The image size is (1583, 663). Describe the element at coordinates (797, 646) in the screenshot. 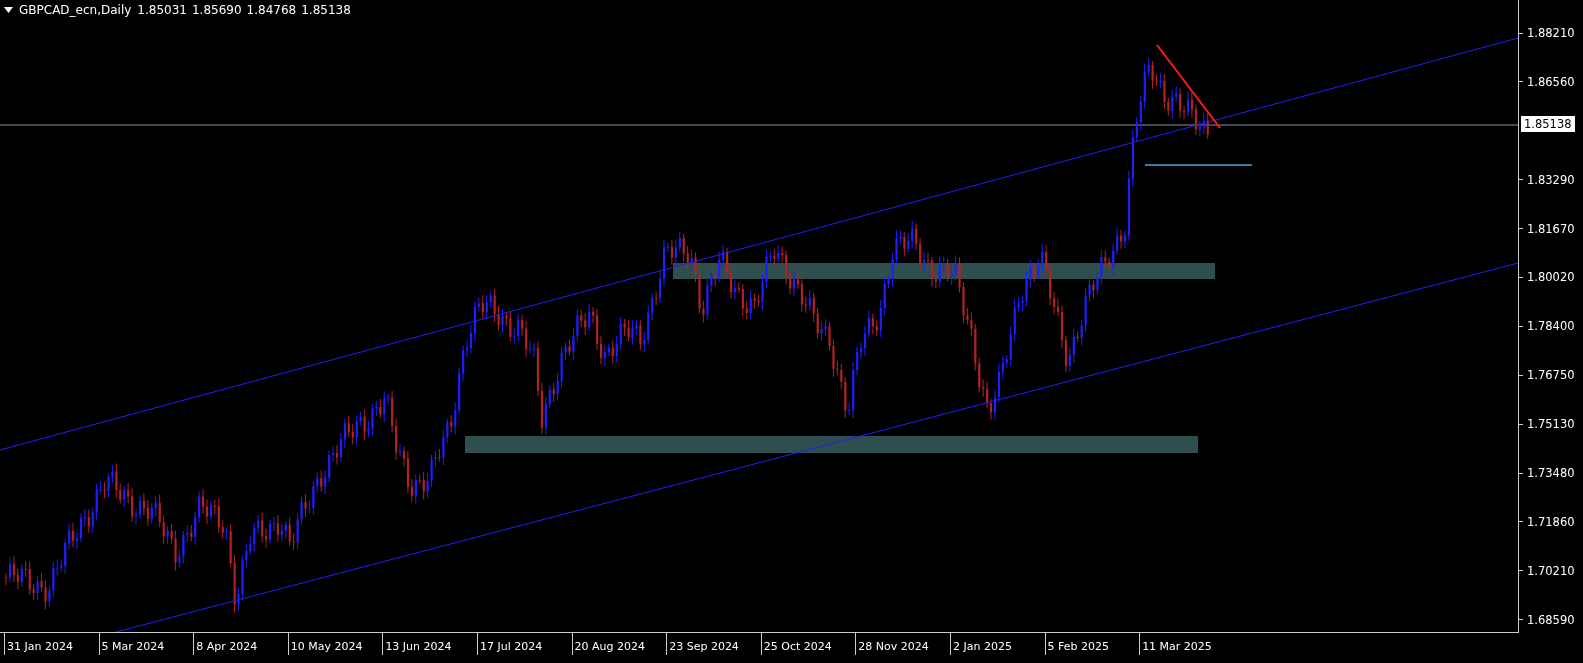

I see `date-label: 25 Oct 2024` at that location.